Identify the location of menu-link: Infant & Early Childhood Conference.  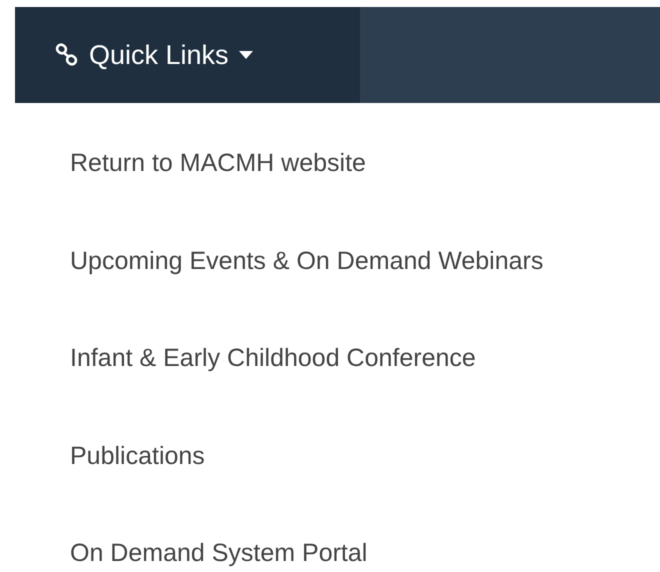
(245, 359).